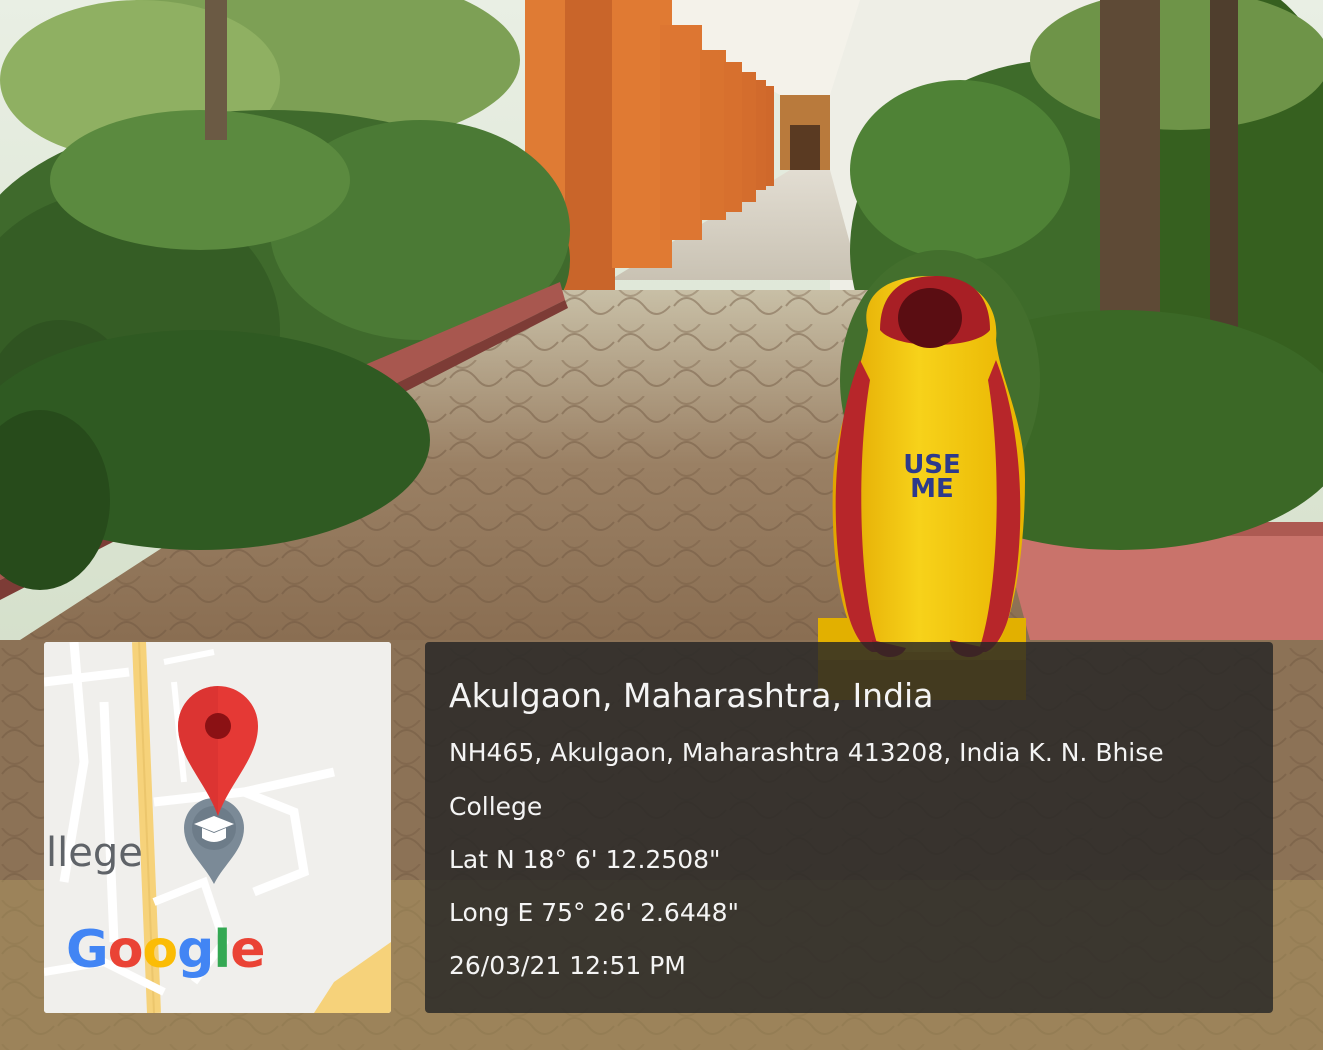  What do you see at coordinates (932, 489) in the screenshot?
I see `bin-text-line2: ME` at bounding box center [932, 489].